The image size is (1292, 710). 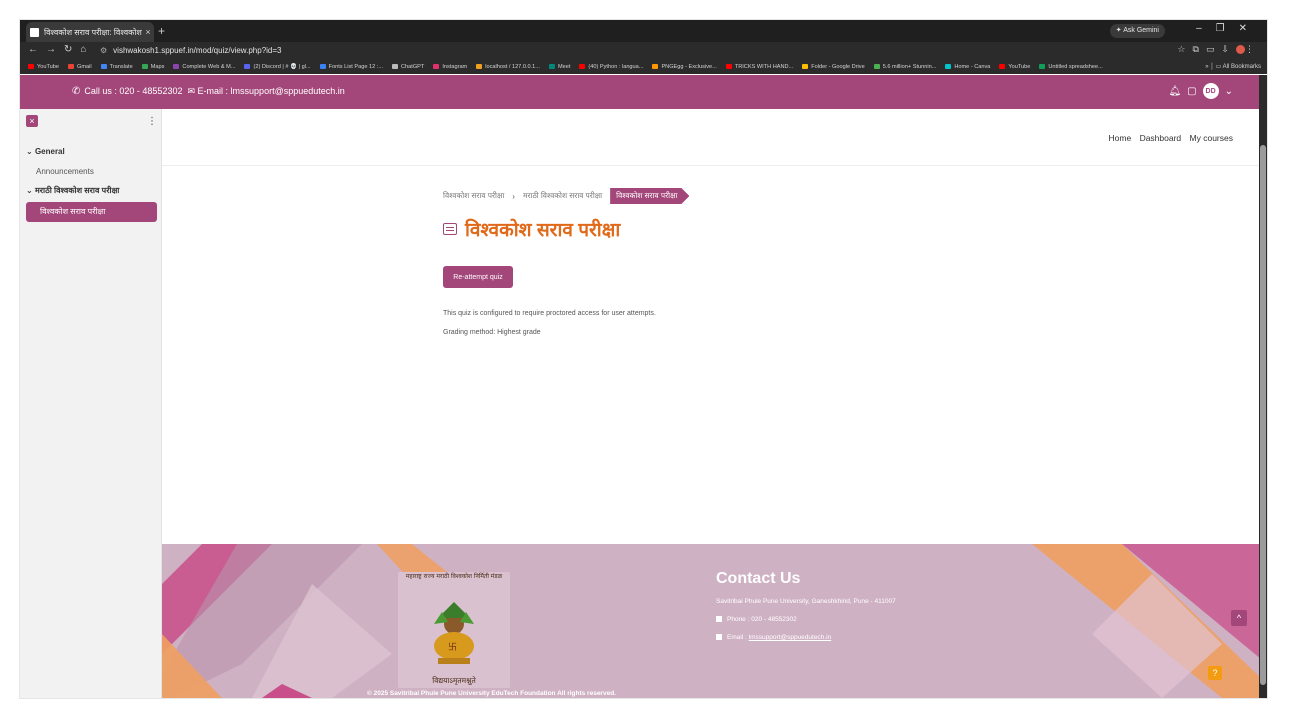 I want to click on nav-buttons: ←→↻⌂, so click(x=61, y=49).